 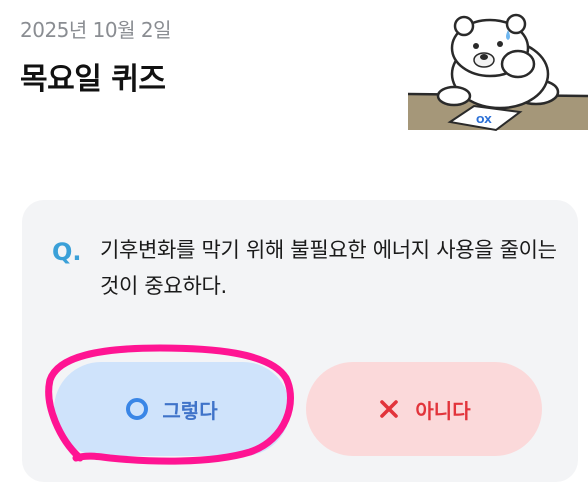 I want to click on page-title: 목요일 퀴즈, so click(x=93, y=79).